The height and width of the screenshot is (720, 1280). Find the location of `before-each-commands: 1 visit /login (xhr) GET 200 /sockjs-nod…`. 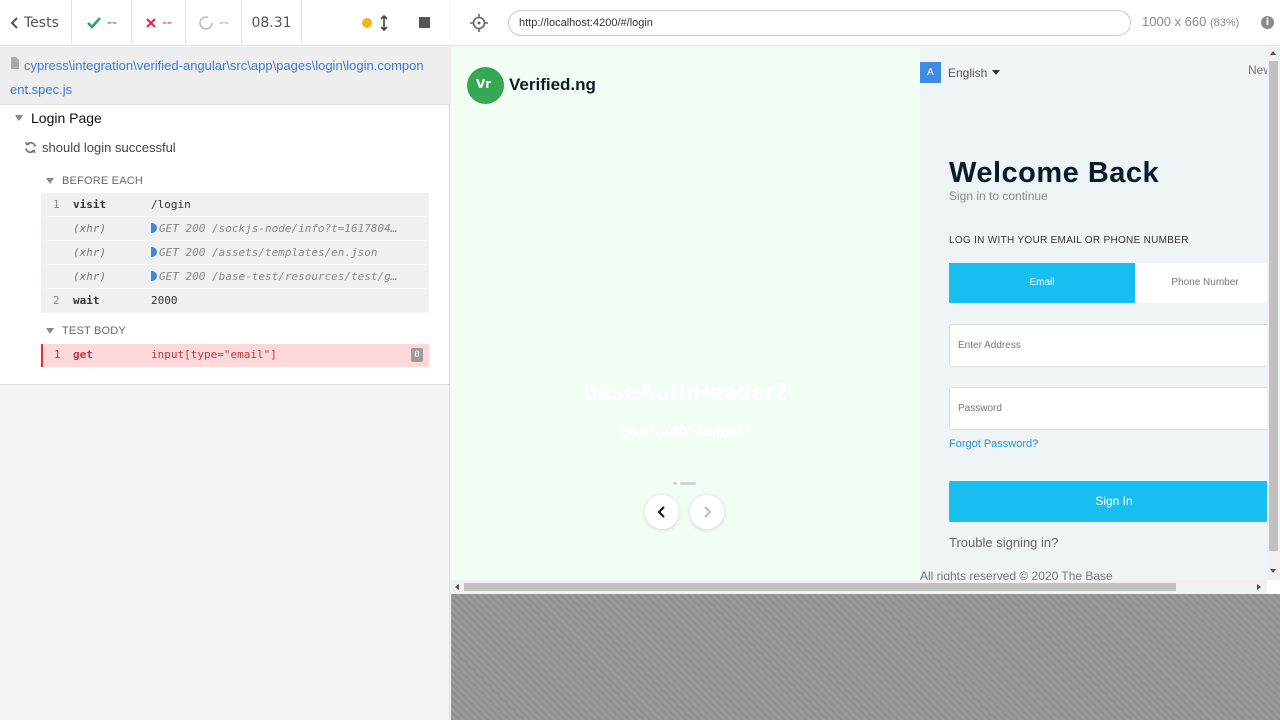

before-each-commands: 1 visit /login (xhr) GET 200 /sockjs-nod… is located at coordinates (235, 253).